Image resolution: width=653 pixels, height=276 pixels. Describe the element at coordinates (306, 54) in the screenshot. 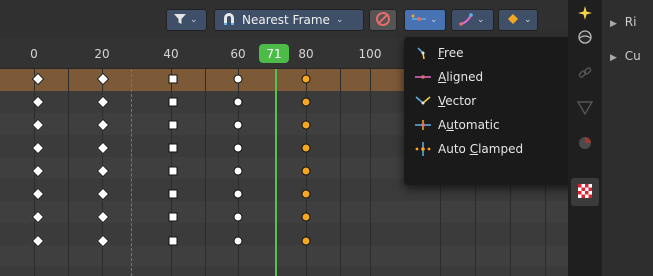

I see `ruler-tick: 80` at that location.